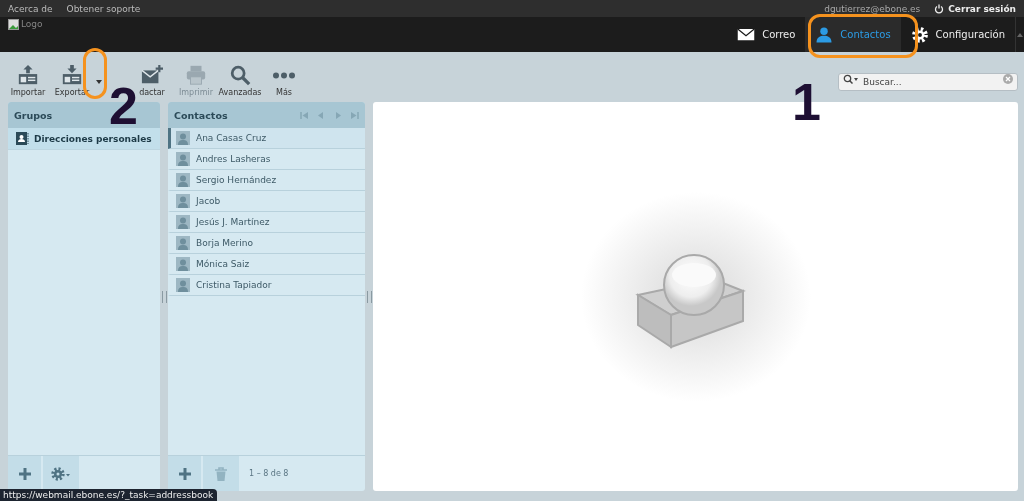 The width and height of the screenshot is (1024, 501). I want to click on contact-row: Ana Casas Cruz, so click(266, 138).